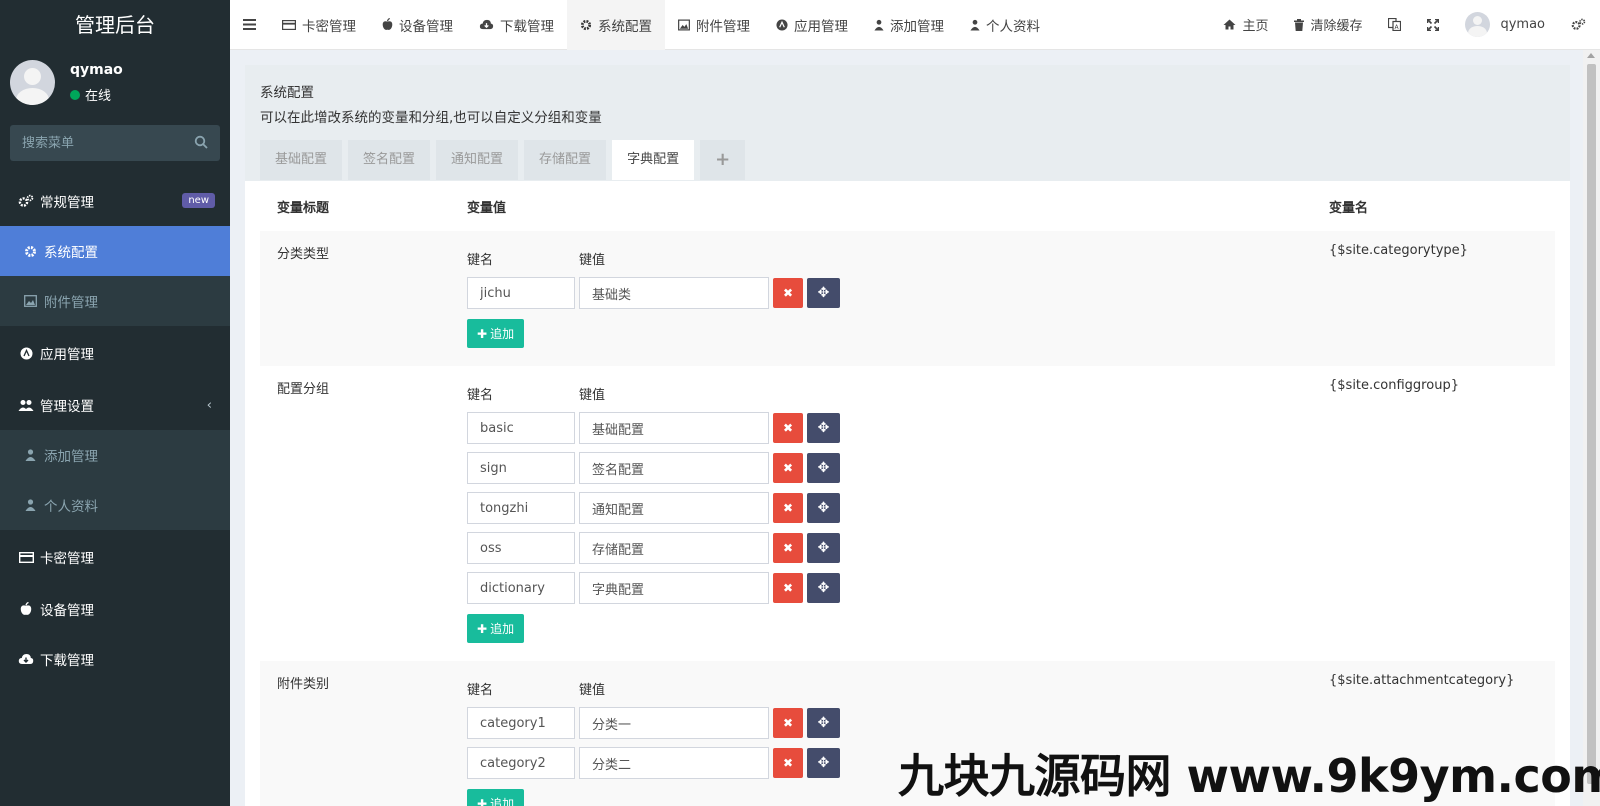 This screenshot has width=1600, height=806. Describe the element at coordinates (653, 160) in the screenshot. I see `tab-dictionary: 字典配置` at that location.